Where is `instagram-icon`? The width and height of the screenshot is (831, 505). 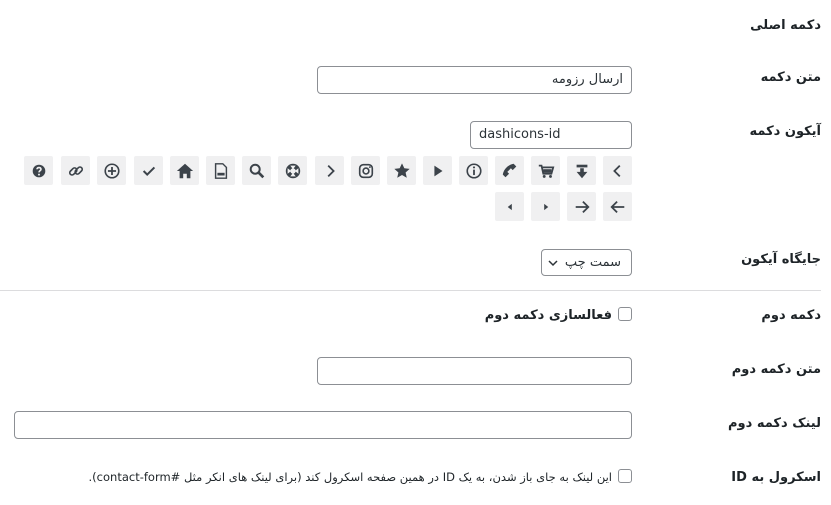 instagram-icon is located at coordinates (365, 170).